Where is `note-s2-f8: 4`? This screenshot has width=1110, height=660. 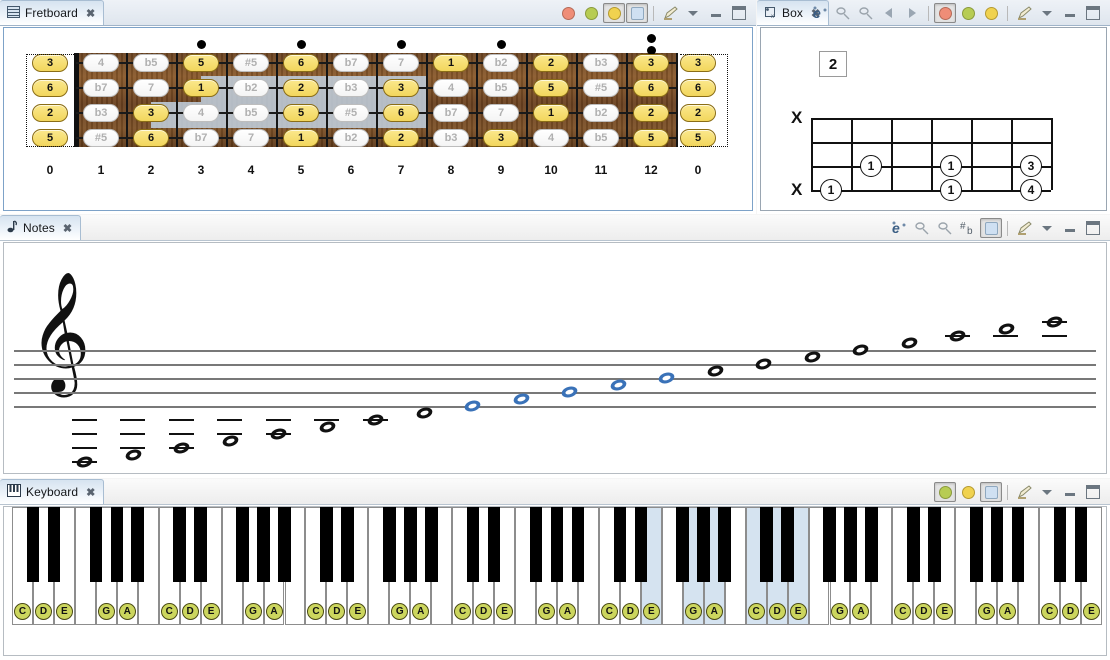 note-s2-f8: 4 is located at coordinates (451, 88).